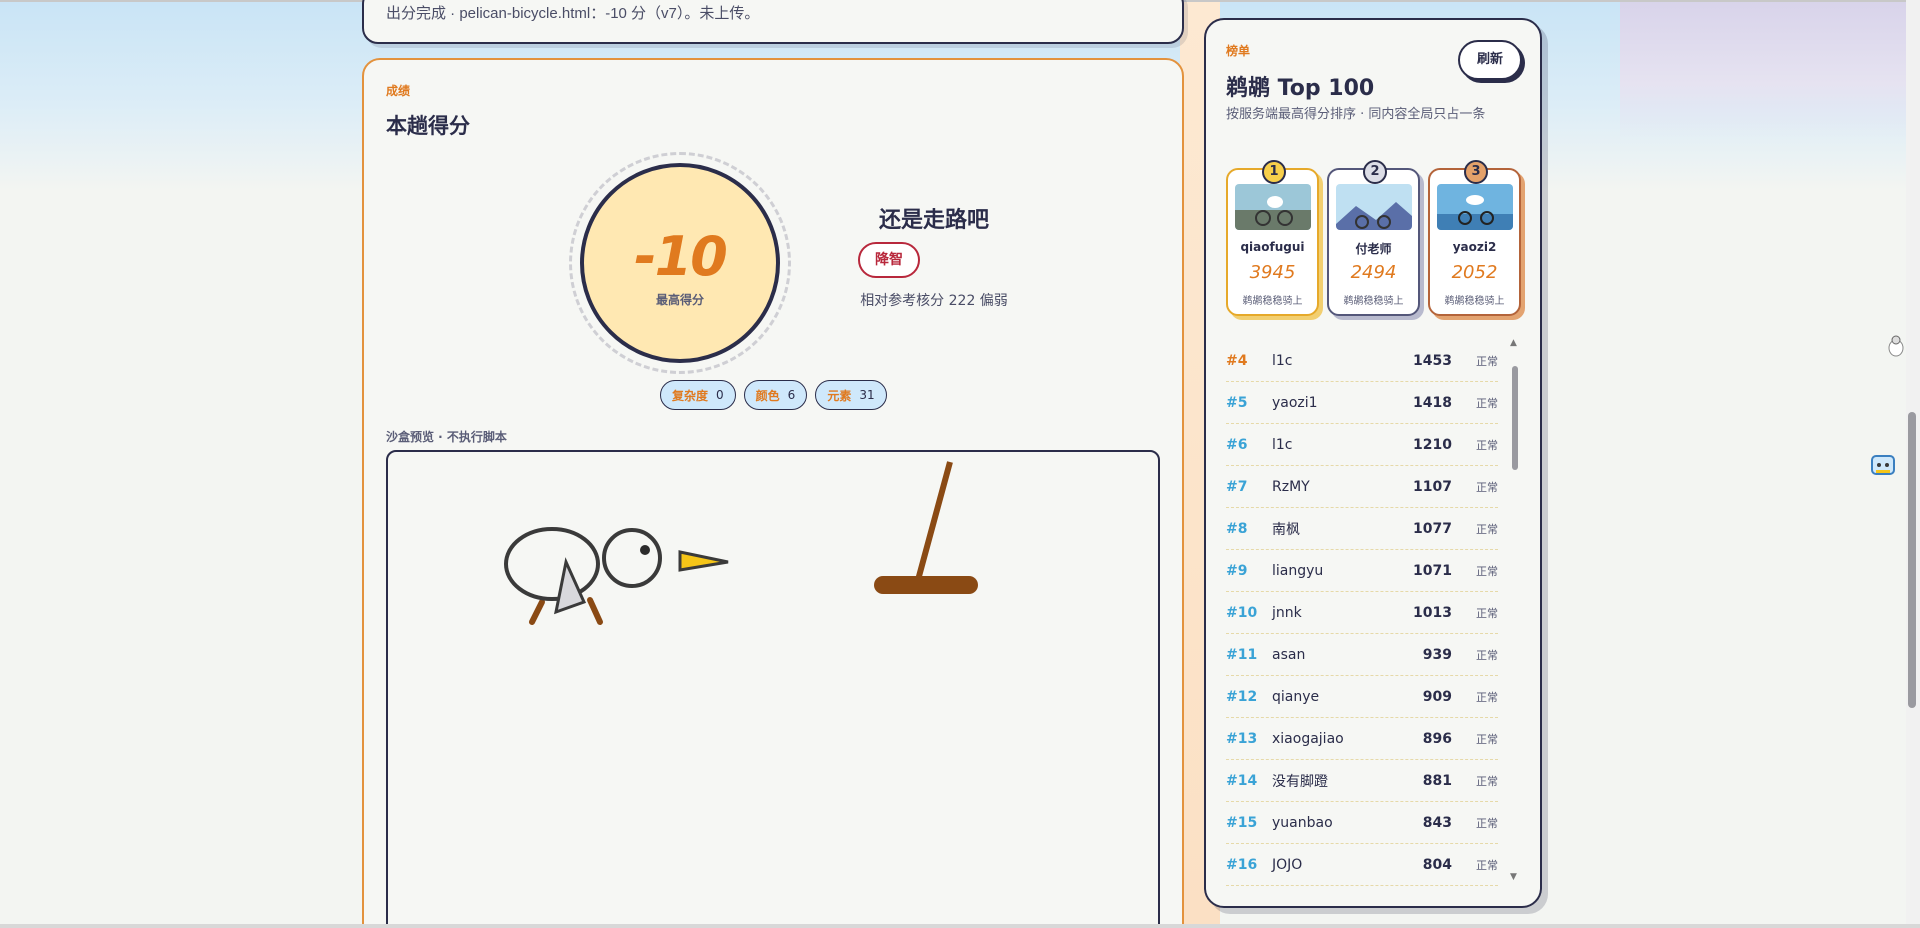 Image resolution: width=1920 pixels, height=928 pixels. What do you see at coordinates (1238, 51) in the screenshot?
I see `leaderboard-eyebrow: 榜单` at bounding box center [1238, 51].